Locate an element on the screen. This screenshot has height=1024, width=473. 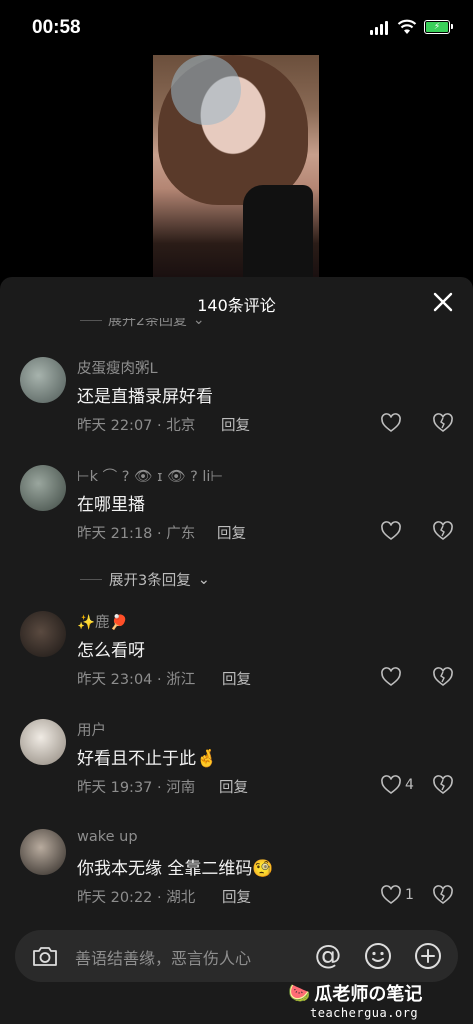
comment-item: ✨鹿🏓 怎么看呀 昨天 23:04 · 浙江 回复 is located at coordinates (236, 661).